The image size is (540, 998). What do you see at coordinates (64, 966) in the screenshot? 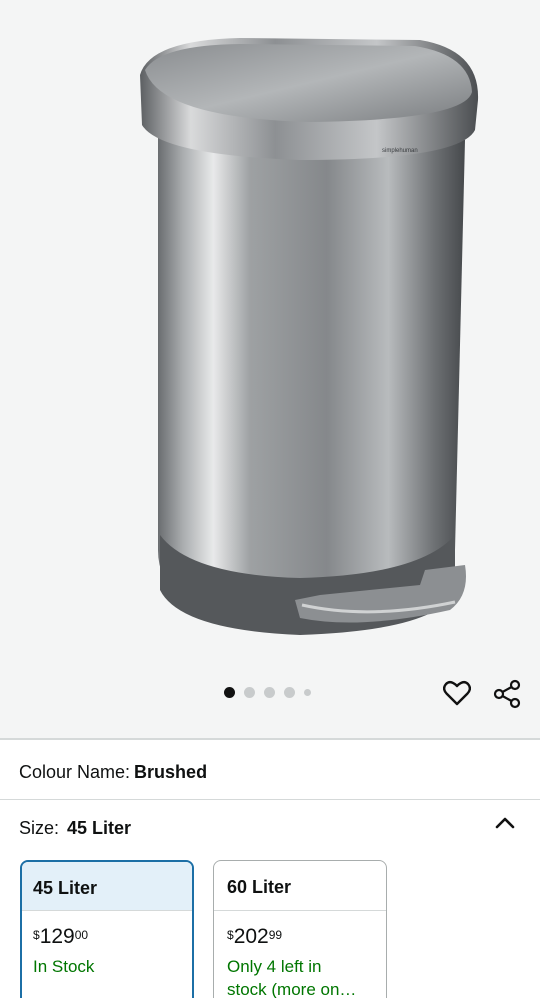
I see `availability-text: In Stock` at bounding box center [64, 966].